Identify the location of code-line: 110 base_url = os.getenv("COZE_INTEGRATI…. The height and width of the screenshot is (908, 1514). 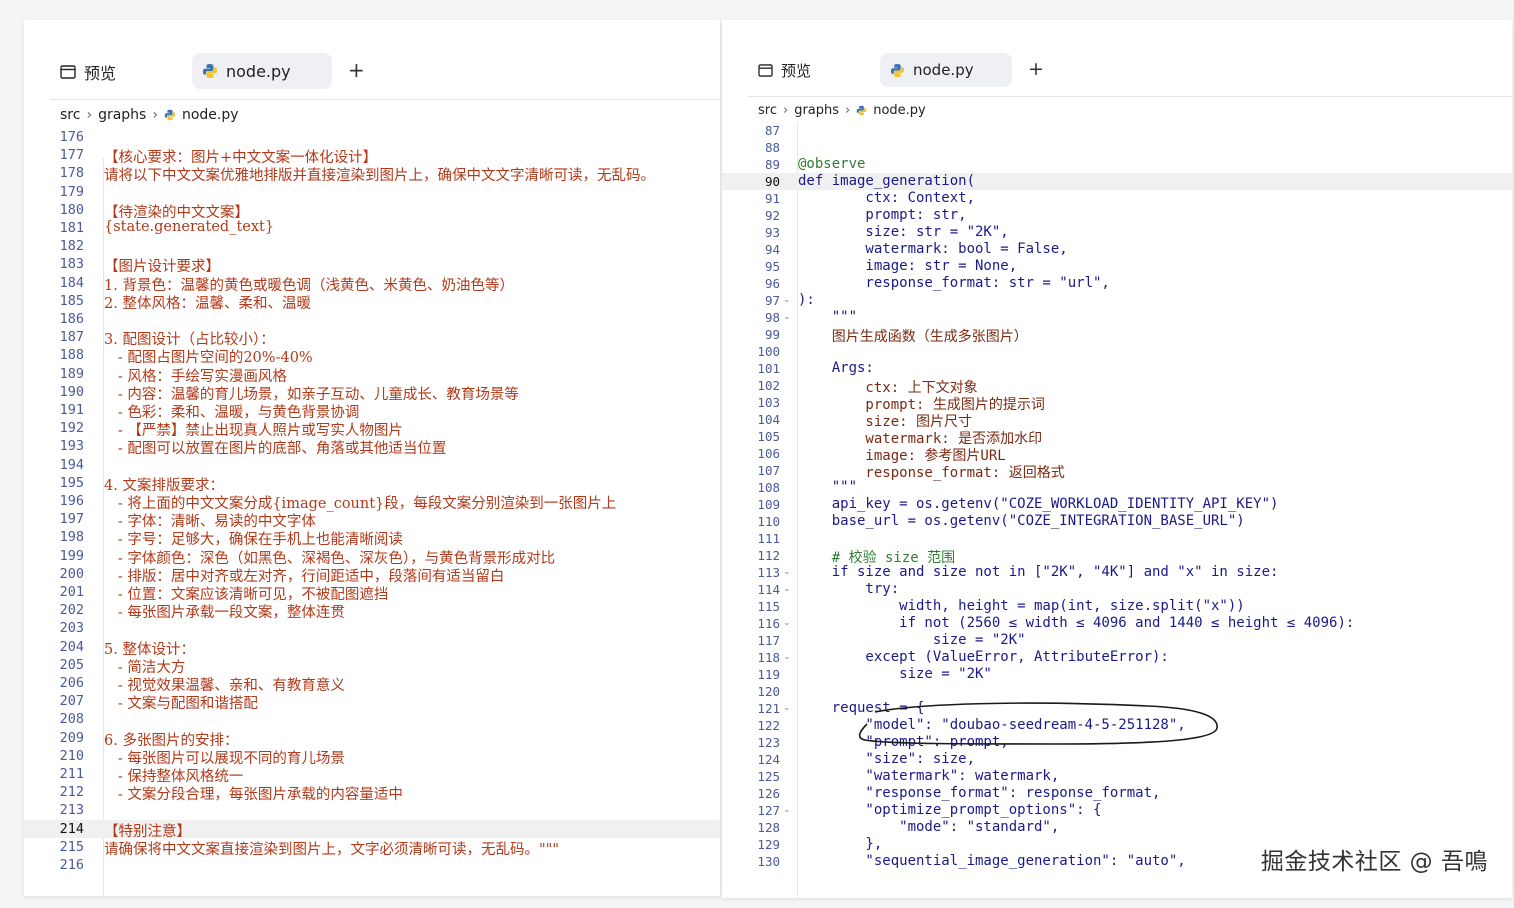
(1117, 521).